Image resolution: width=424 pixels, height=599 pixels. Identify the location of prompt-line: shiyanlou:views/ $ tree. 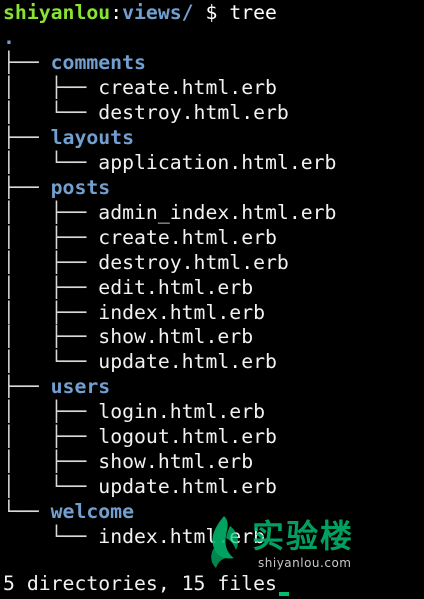
(140, 12).